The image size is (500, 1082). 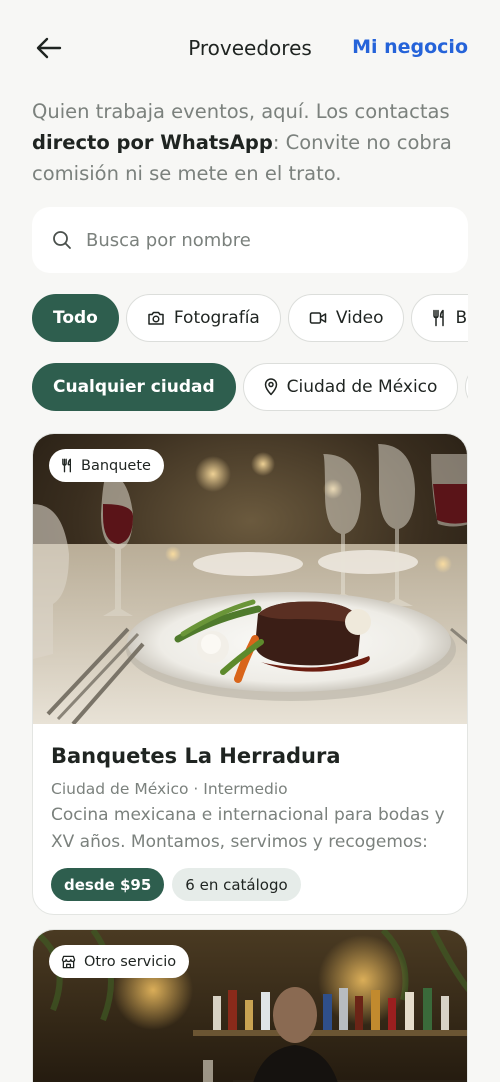 I want to click on chip-city-more, so click(x=466, y=387).